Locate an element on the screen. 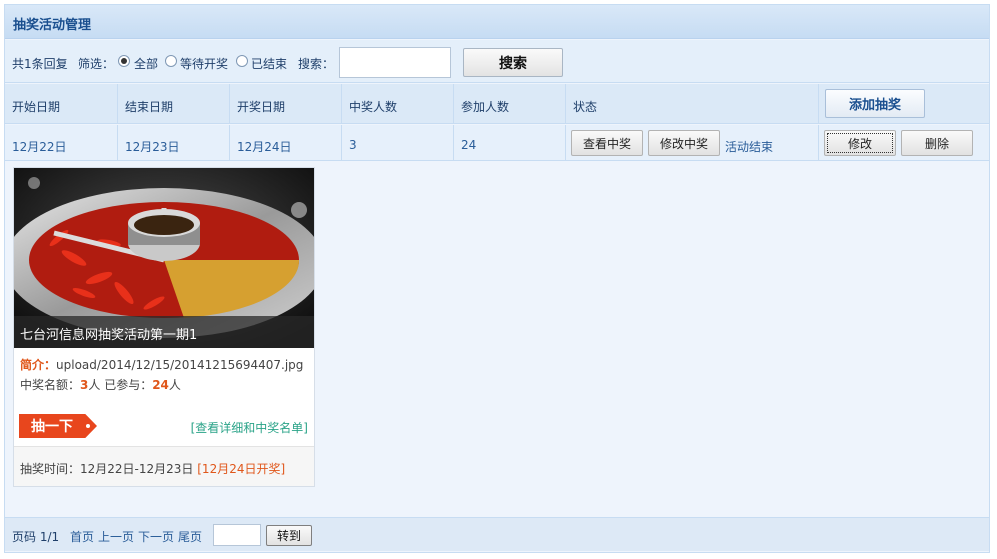  pagination-bar: 页码 1/1 首页 上一页 下一页 尾页 转到 is located at coordinates (497, 534).